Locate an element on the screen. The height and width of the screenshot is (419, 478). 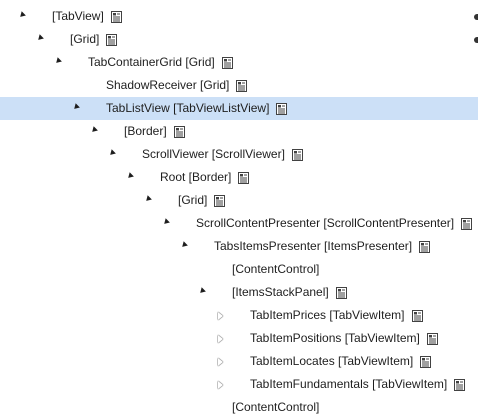
tree-node-label-group: TabItemFundamentals [TabViewItem] is located at coordinates (358, 384).